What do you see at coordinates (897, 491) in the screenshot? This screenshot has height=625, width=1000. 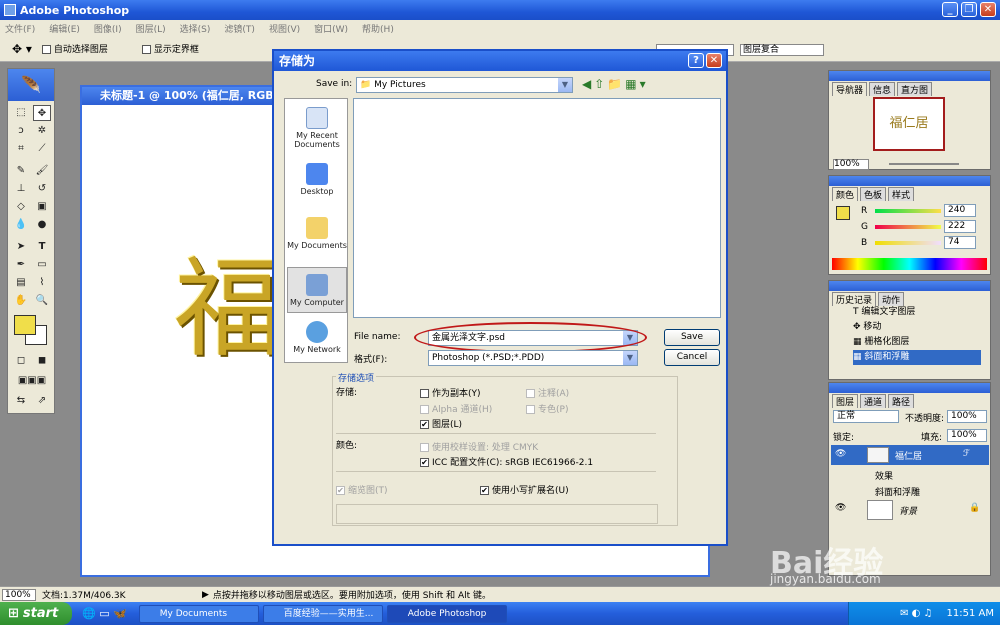 I see `bevel-effect: 斜面和浮雕` at bounding box center [897, 491].